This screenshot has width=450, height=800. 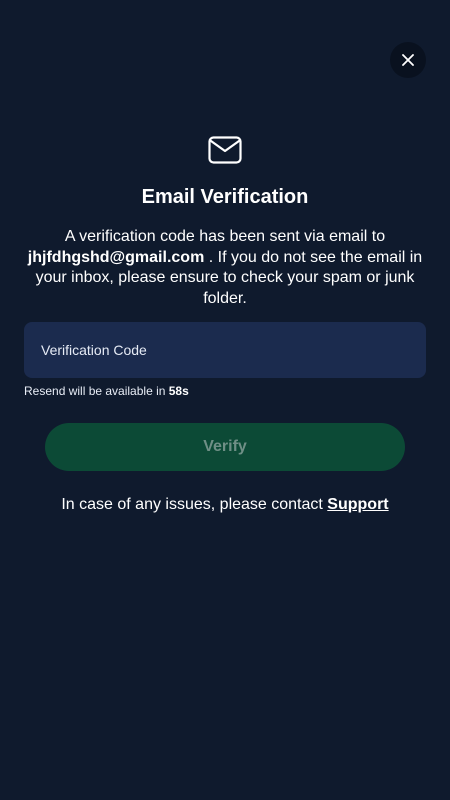 I want to click on verification-code-input, so click(x=225, y=350).